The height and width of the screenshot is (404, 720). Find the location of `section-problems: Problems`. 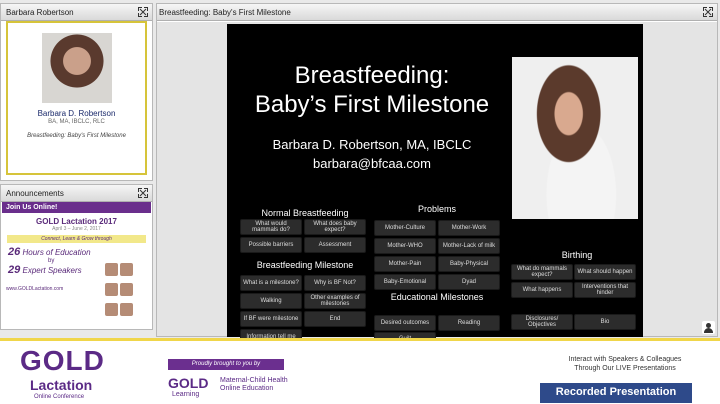

section-problems: Problems is located at coordinates (436, 209).